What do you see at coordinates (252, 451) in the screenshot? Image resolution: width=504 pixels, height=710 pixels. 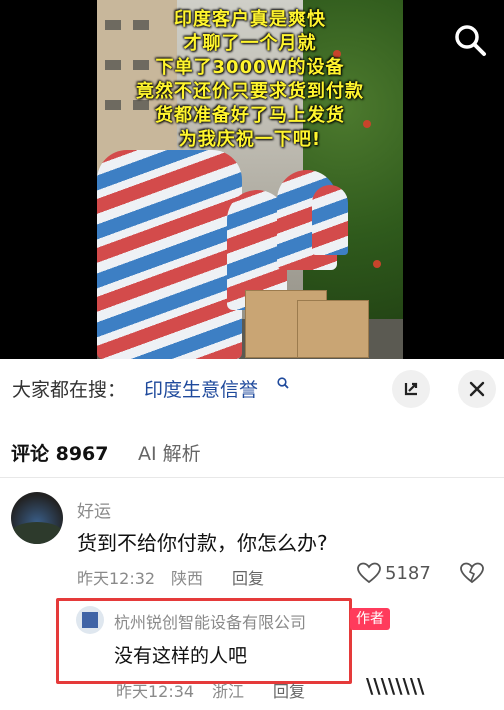 I see `comment-tabs: 评论 8967 AI 解析` at bounding box center [252, 451].